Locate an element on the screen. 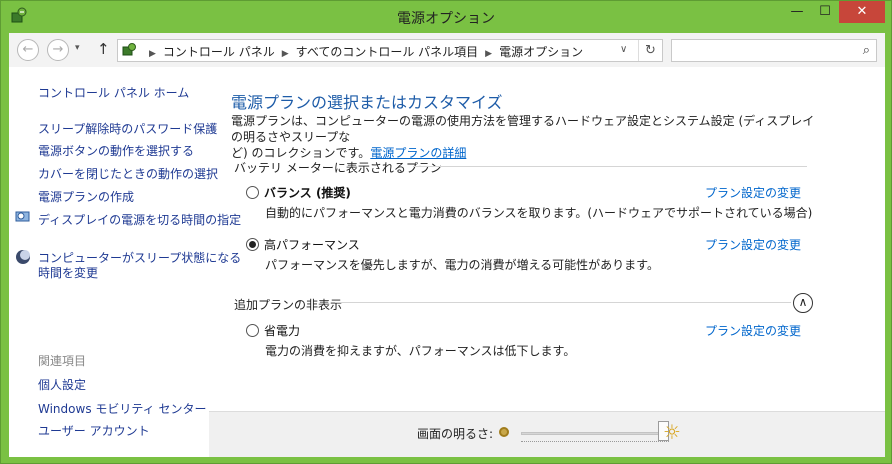 The width and height of the screenshot is (892, 464). sidebar-item-power-button: 電源ボタンの動作を選択する is located at coordinates (116, 150).